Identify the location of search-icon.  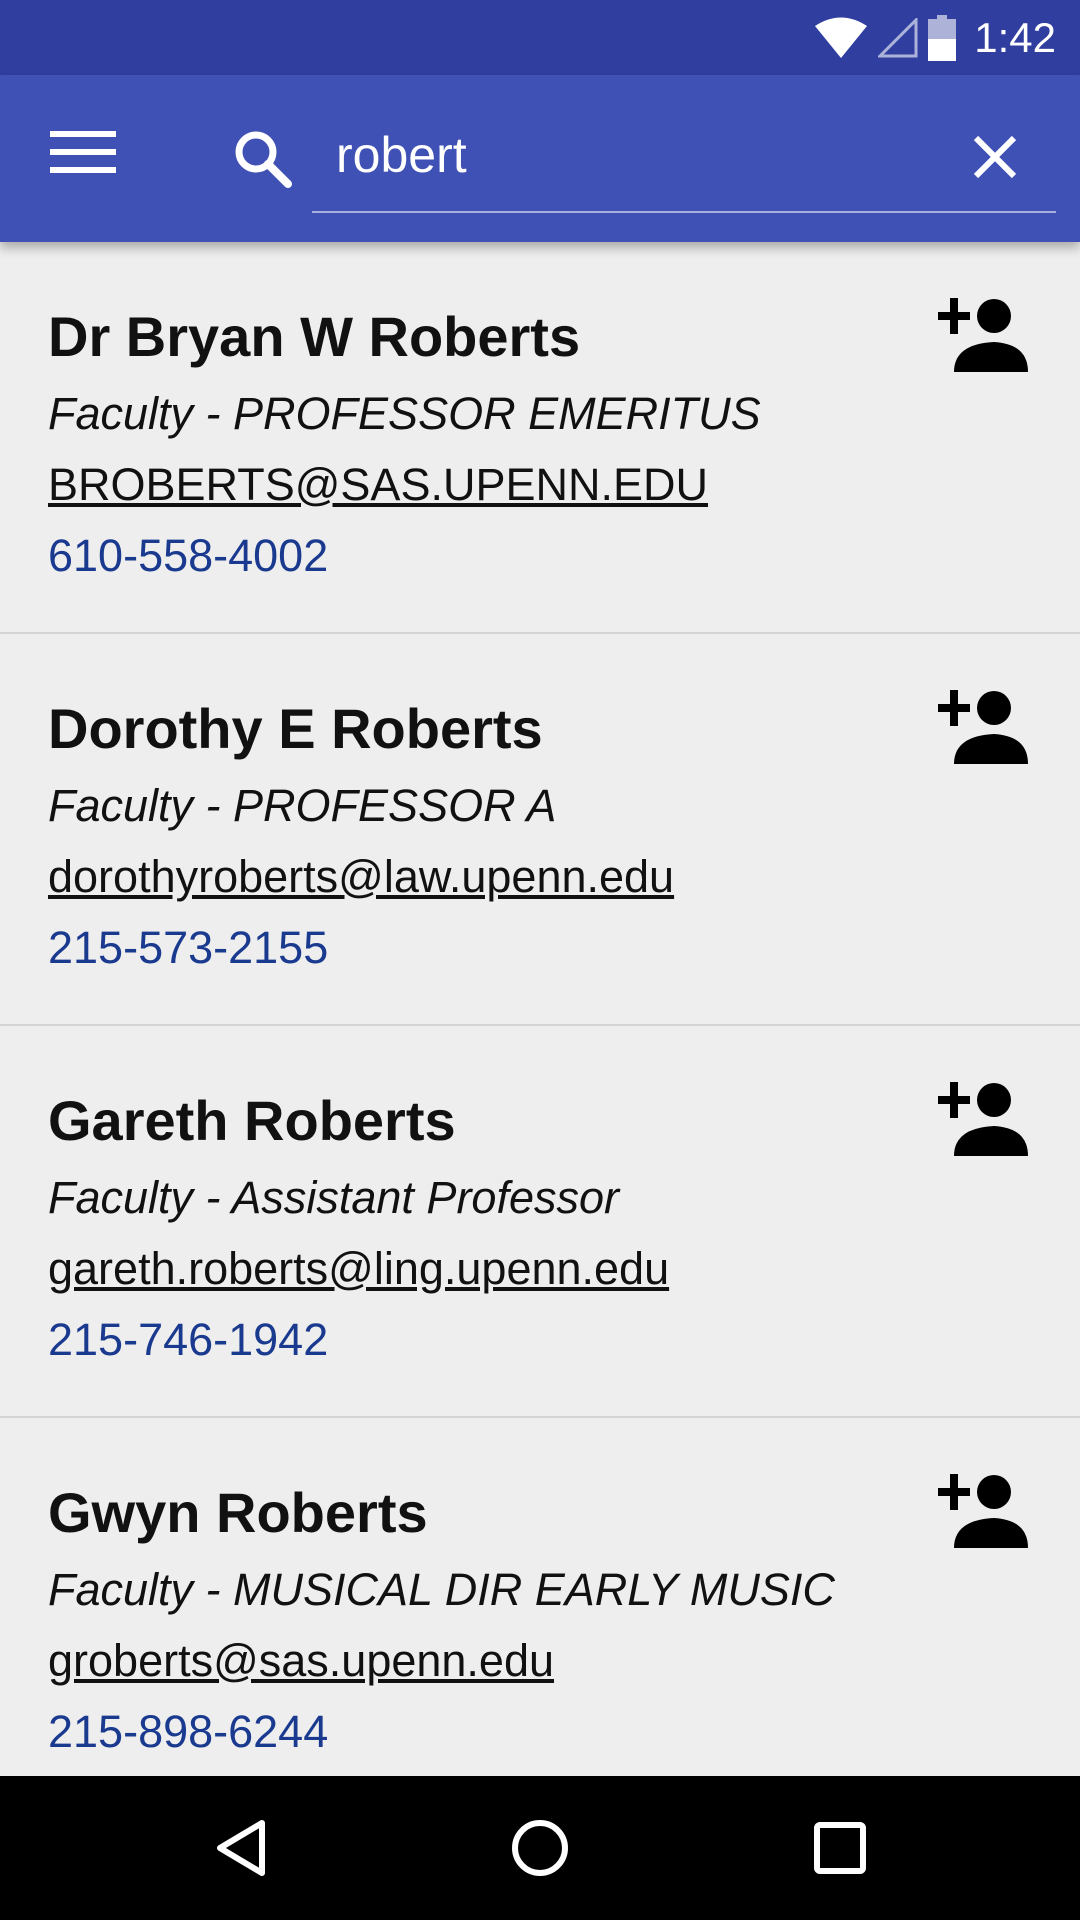
(263, 161).